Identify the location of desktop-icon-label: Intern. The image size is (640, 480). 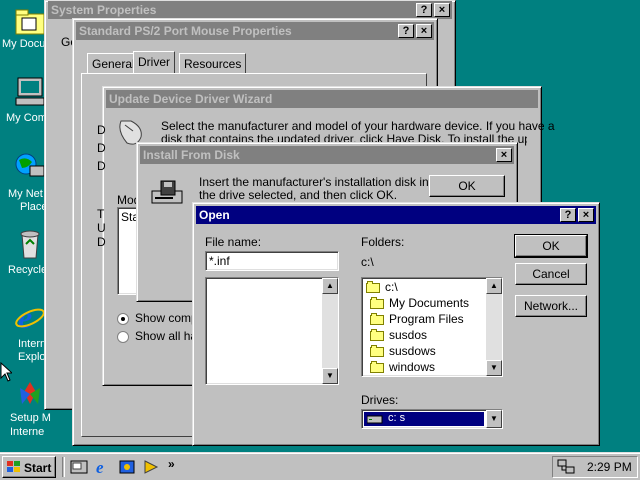
(32, 344).